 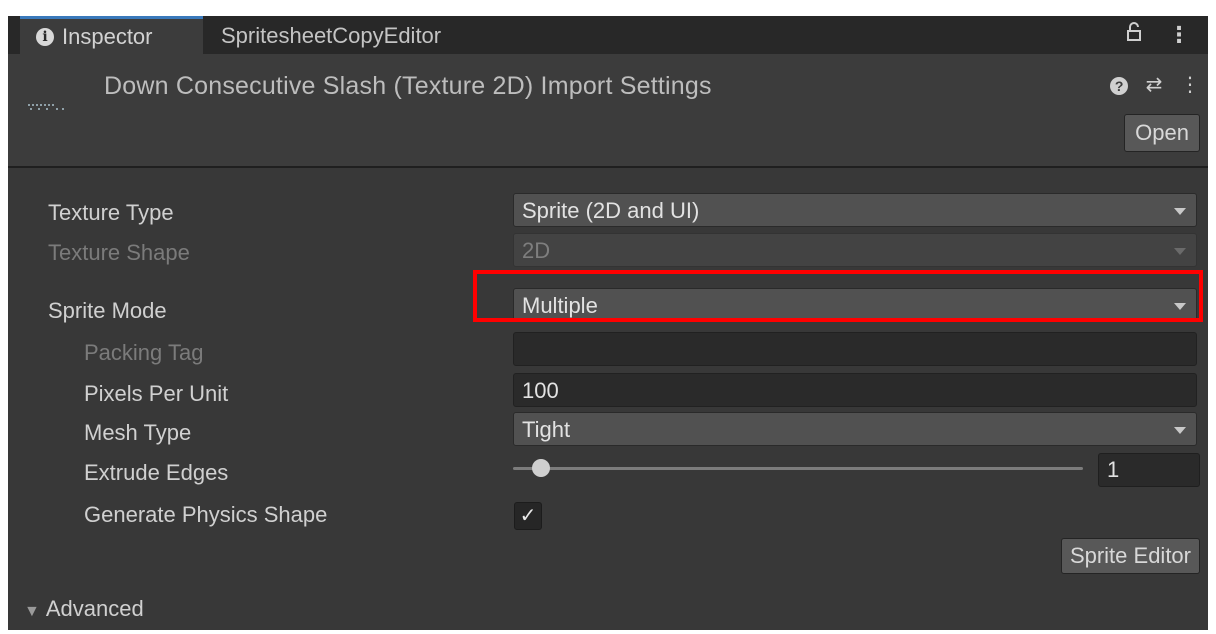 I want to click on advanced-foldout: ▼ Advanced, so click(x=84, y=609).